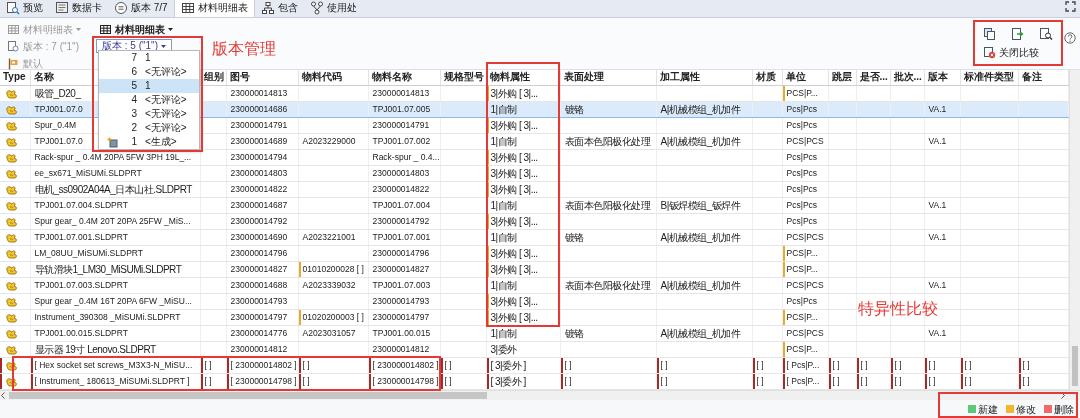  Describe the element at coordinates (149, 58) in the screenshot. I see `version-menu-item: 7 1` at that location.